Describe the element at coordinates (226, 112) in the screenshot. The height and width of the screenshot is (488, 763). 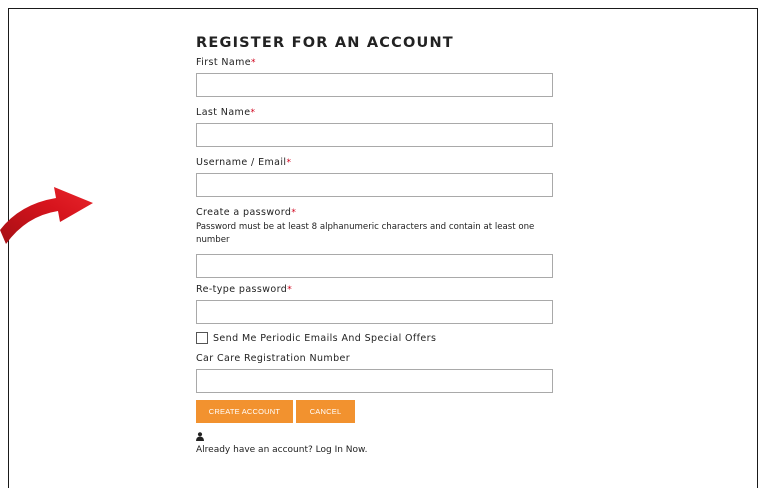
I see `last-name-label: Last Name*` at that location.